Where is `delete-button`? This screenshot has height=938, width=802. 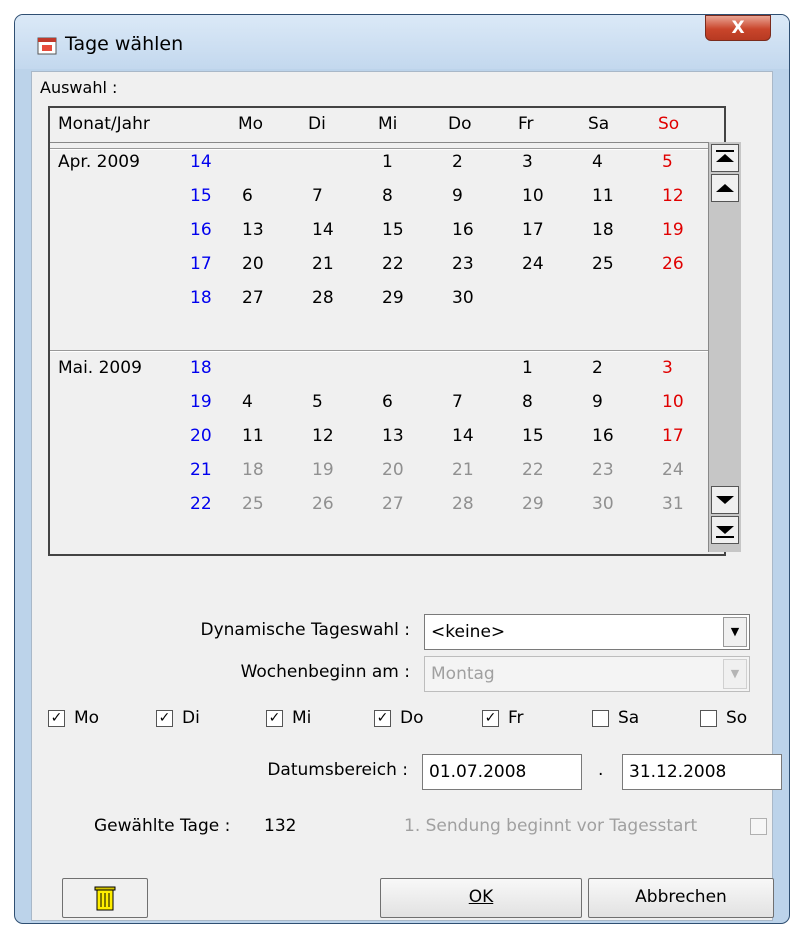
delete-button is located at coordinates (105, 898).